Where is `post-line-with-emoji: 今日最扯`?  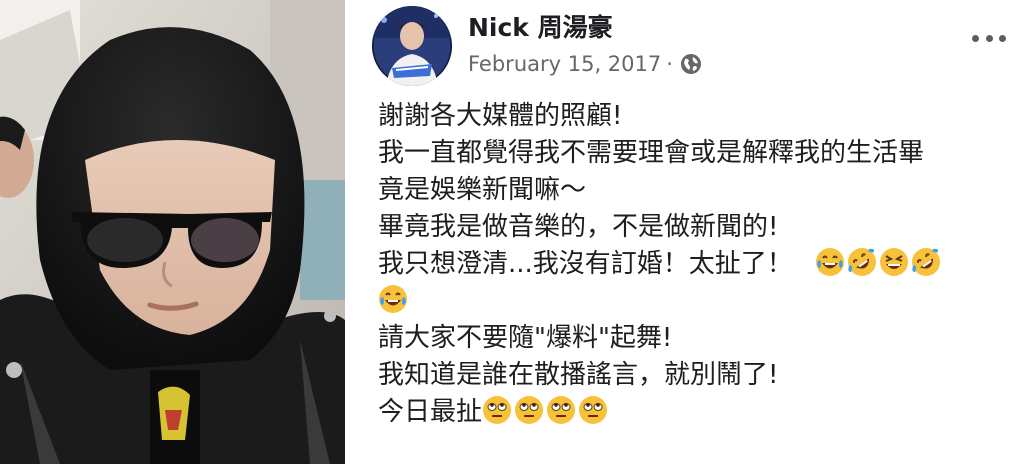 post-line-with-emoji: 今日最扯 is located at coordinates (693, 412).